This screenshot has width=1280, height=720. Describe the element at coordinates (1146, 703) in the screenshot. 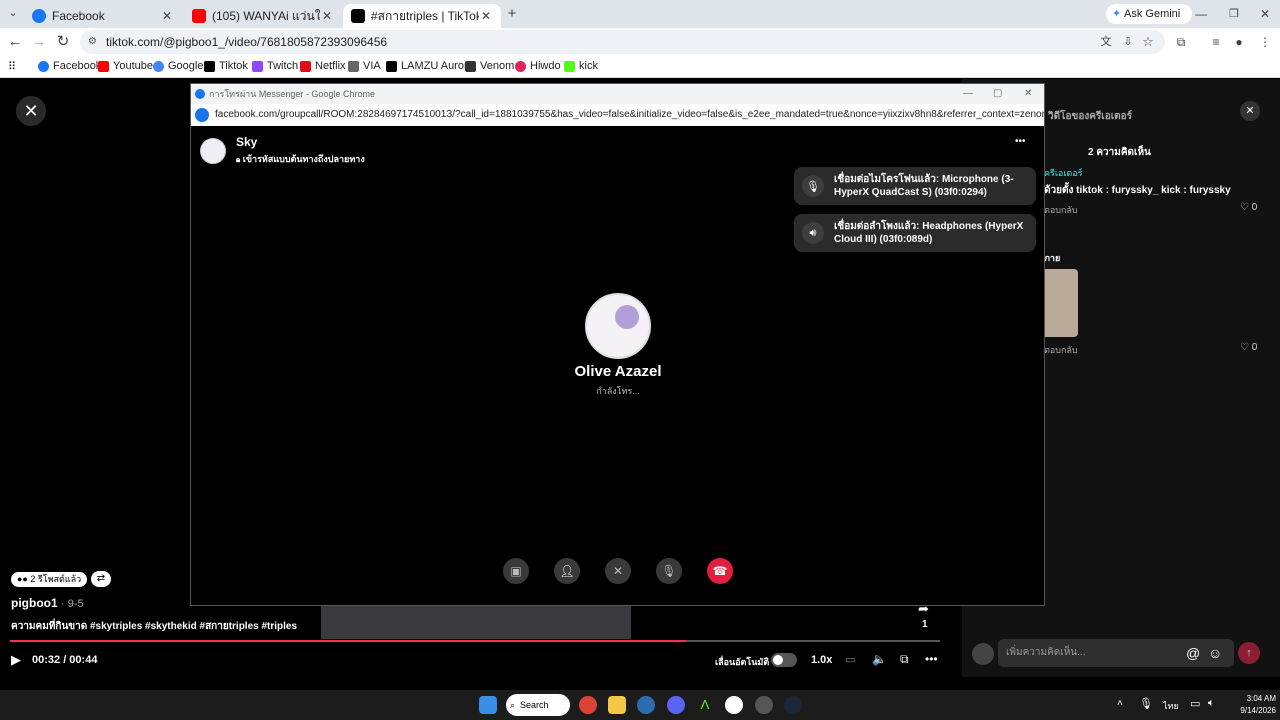

I see `mic-tray-icon: 🎙︎` at that location.